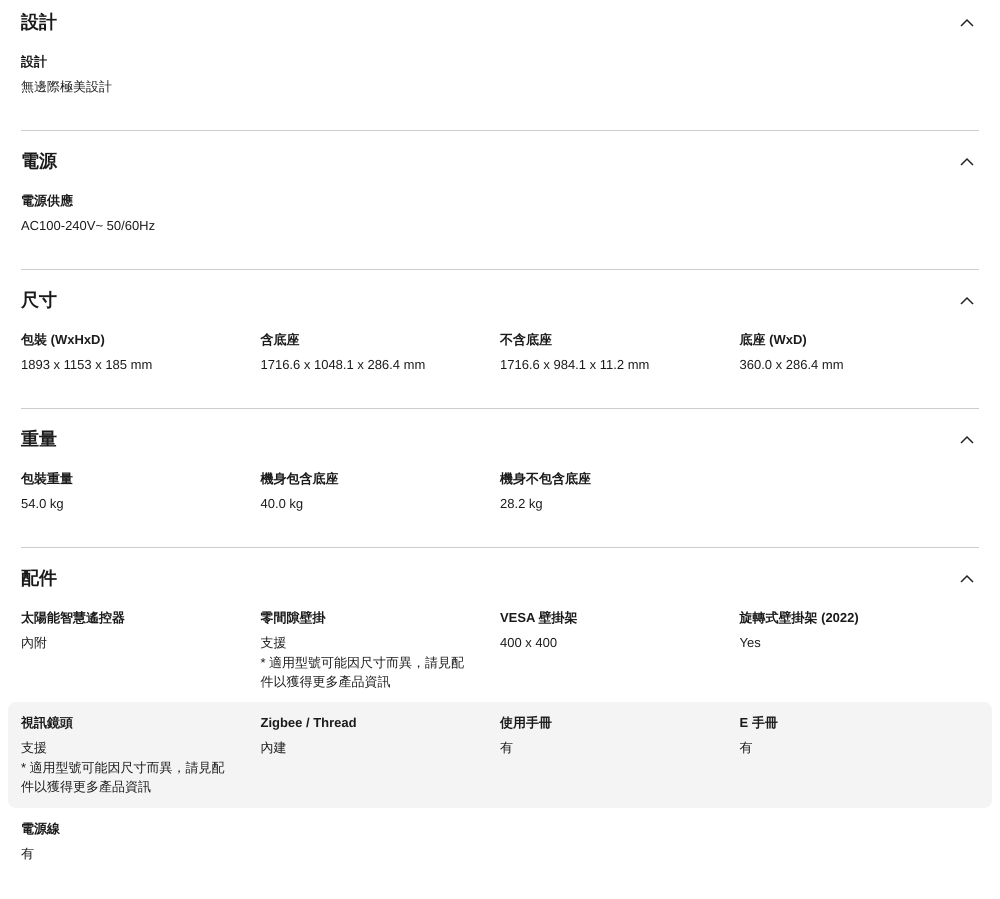 This screenshot has height=899, width=1000. Describe the element at coordinates (293, 618) in the screenshot. I see `spec-label: 零間隙壁掛` at that location.